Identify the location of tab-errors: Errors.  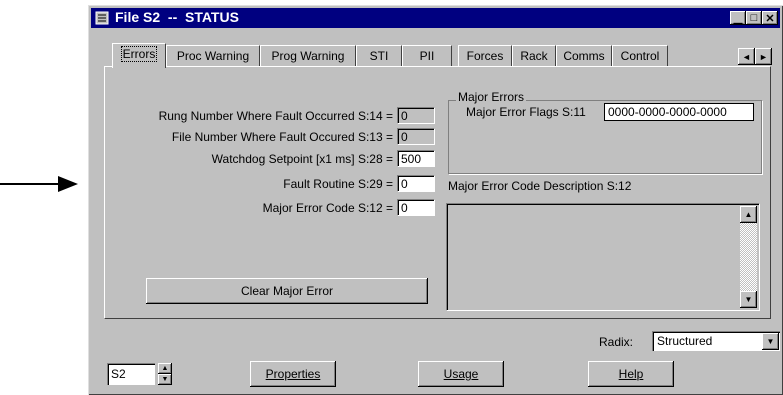
(139, 55).